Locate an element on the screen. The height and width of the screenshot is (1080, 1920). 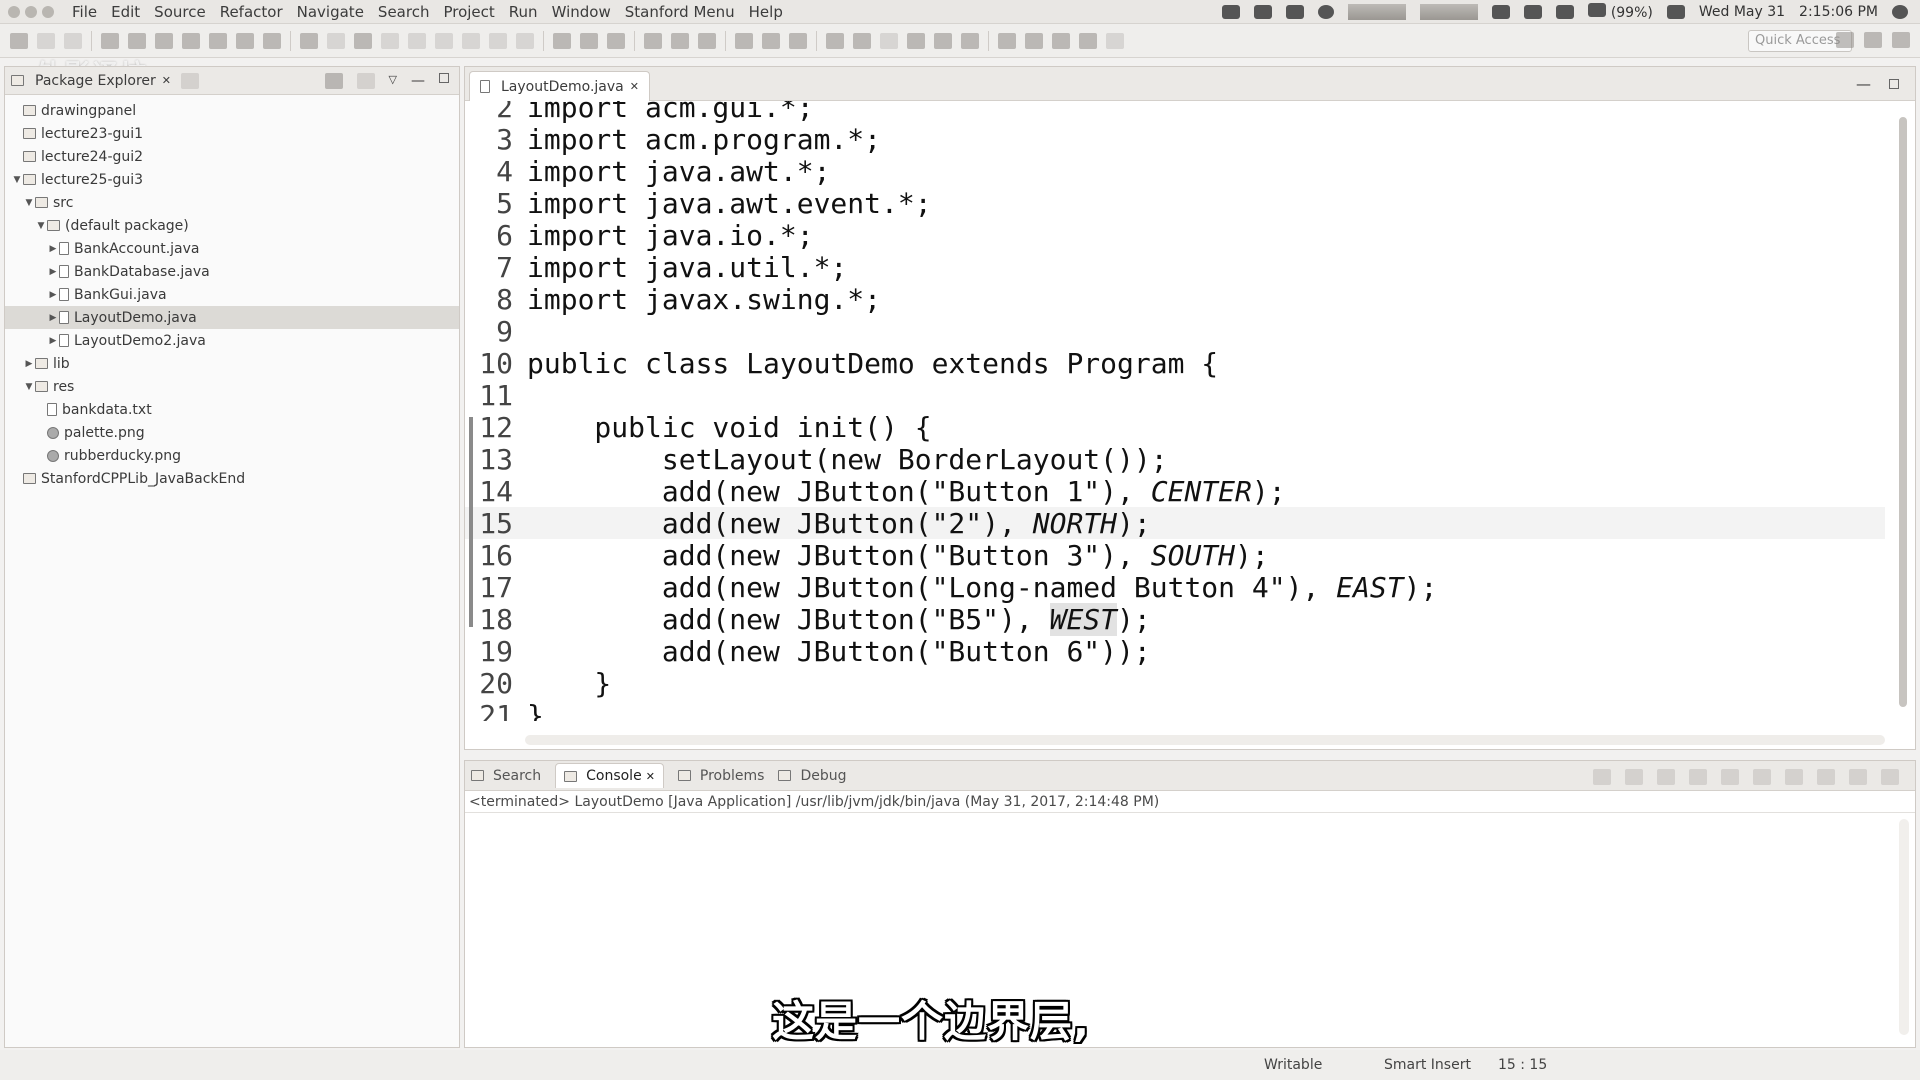
code-line: 2 import acm.gui.*; is located at coordinates (1175, 112).